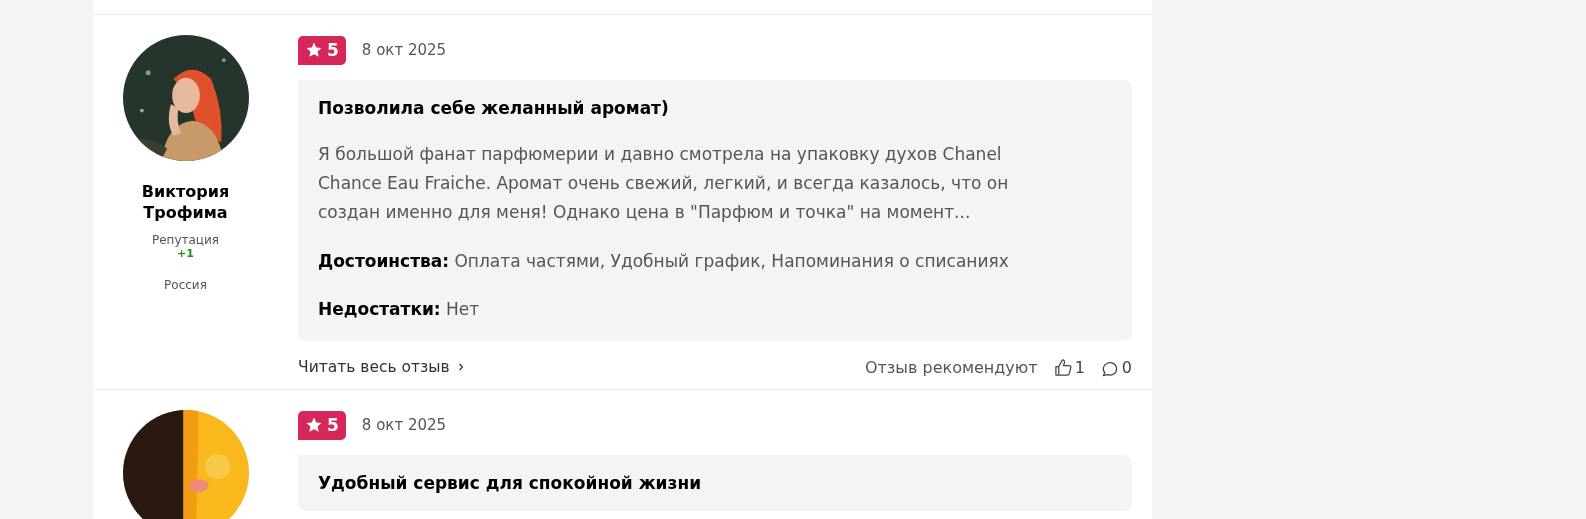 This screenshot has width=1586, height=519. What do you see at coordinates (1063, 367) in the screenshot?
I see `thumbs-up-icon` at bounding box center [1063, 367].